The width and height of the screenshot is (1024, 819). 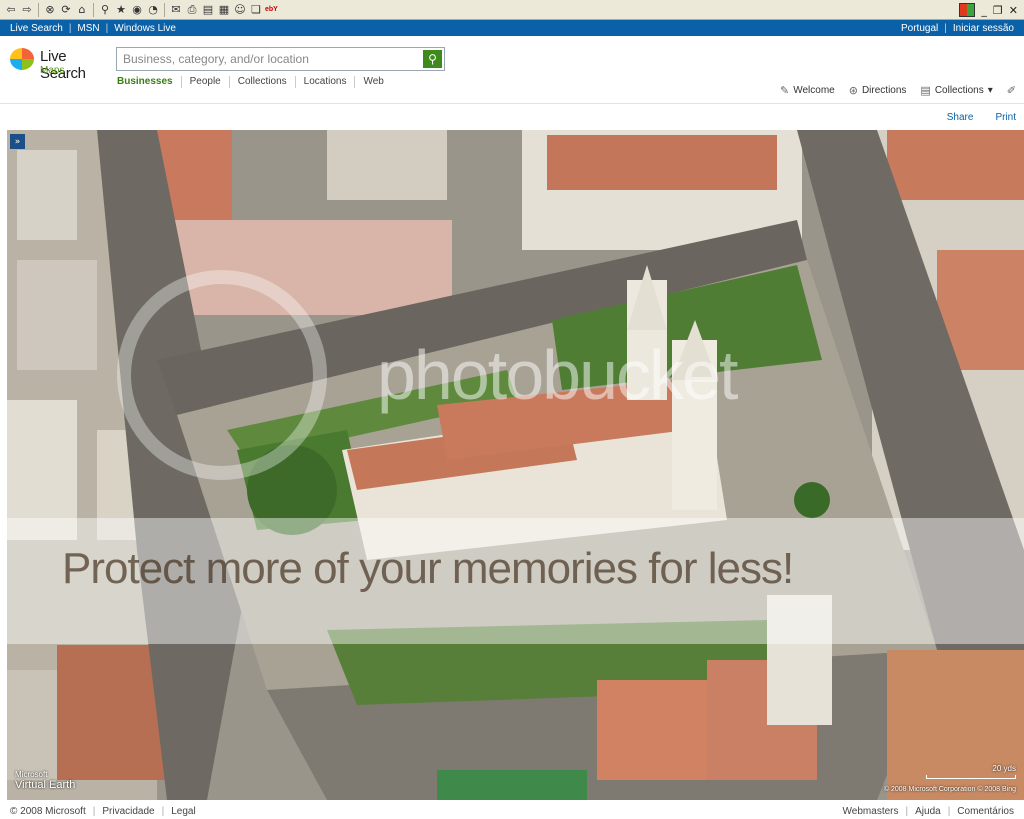 I want to click on welcome-button: ✎ Welcome, so click(x=807, y=90).